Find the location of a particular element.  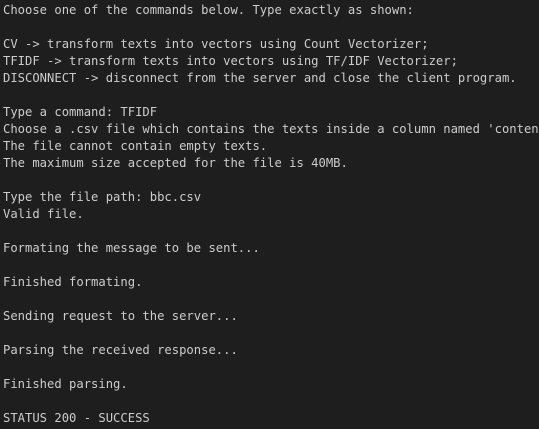

finished-formatting-status: Finished formating. is located at coordinates (73, 282).